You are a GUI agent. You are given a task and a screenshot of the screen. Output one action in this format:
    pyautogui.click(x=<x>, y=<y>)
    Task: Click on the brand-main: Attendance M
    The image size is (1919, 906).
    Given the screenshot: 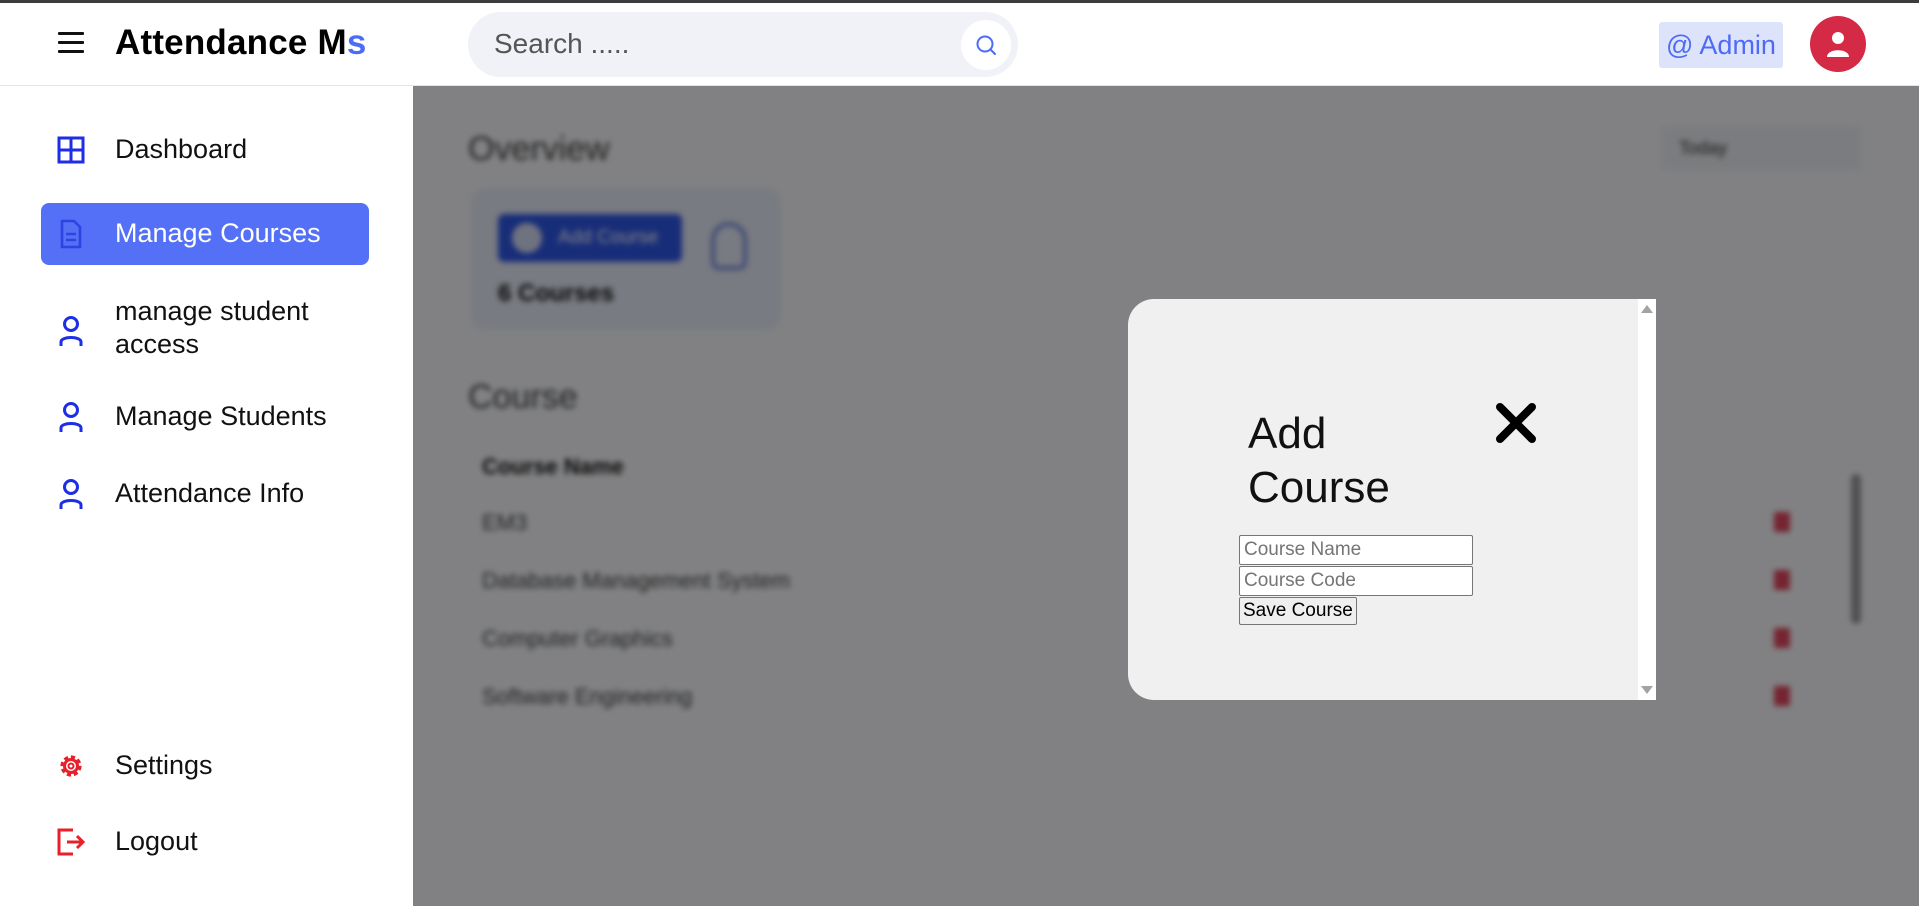 What is the action you would take?
    pyautogui.click(x=231, y=42)
    